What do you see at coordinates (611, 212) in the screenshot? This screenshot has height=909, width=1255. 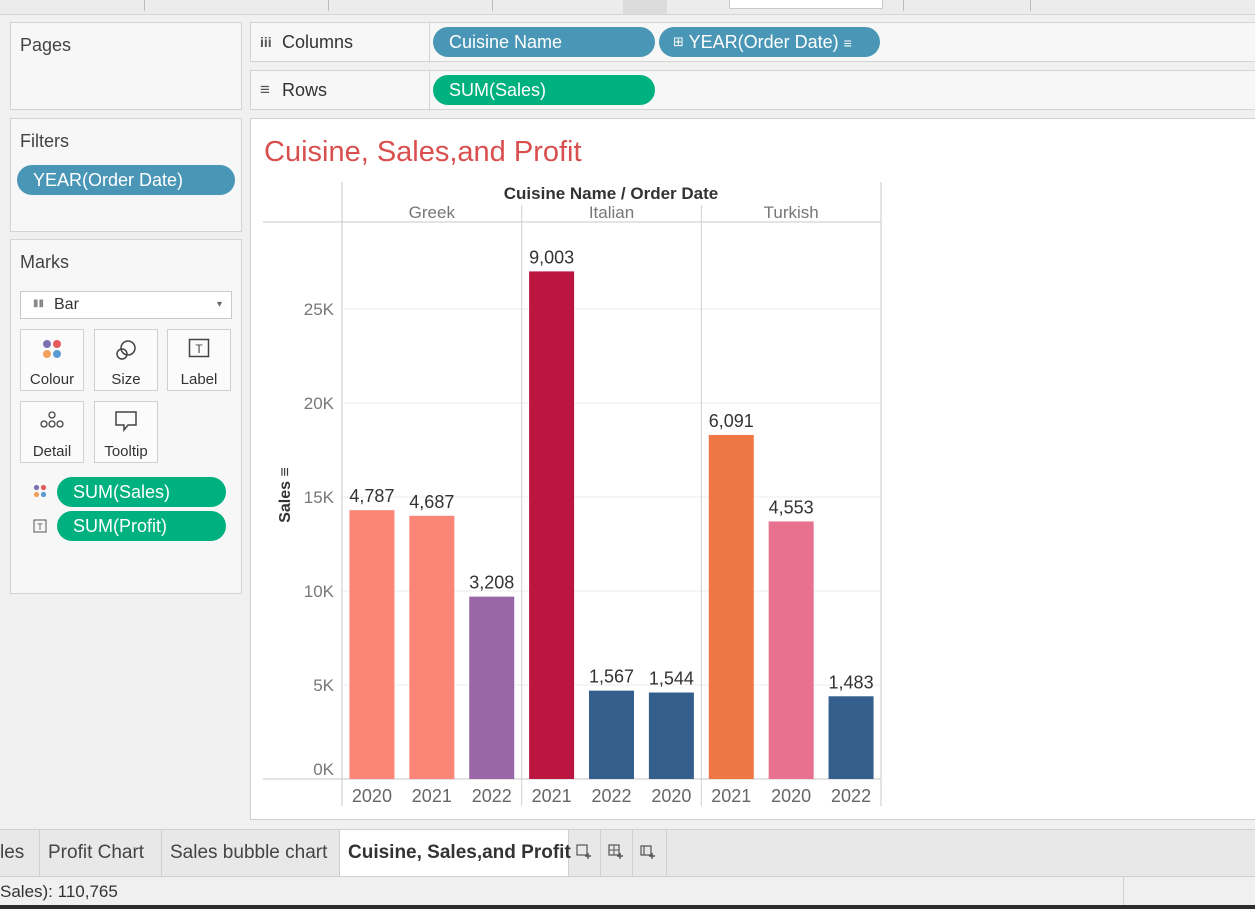 I see `group-header-italian: Italian` at bounding box center [611, 212].